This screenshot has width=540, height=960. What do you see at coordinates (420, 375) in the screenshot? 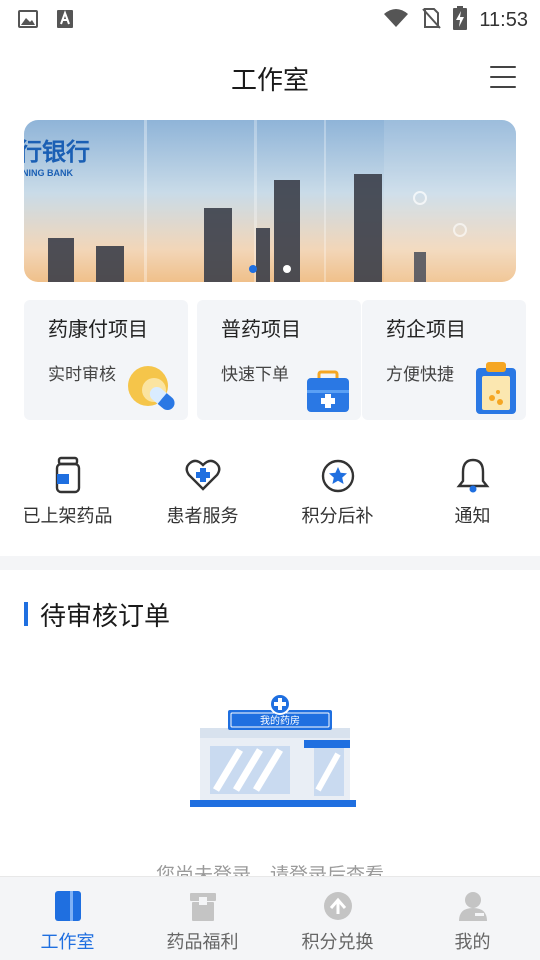
I see `card-subtitle: 方便快捷` at bounding box center [420, 375].